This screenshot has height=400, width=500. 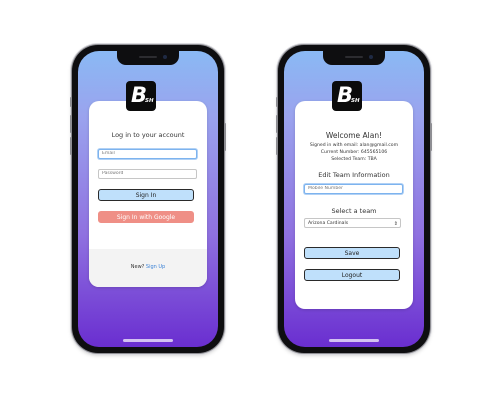 I want to click on edit-team-heading: Edit Team Information, so click(x=354, y=175).